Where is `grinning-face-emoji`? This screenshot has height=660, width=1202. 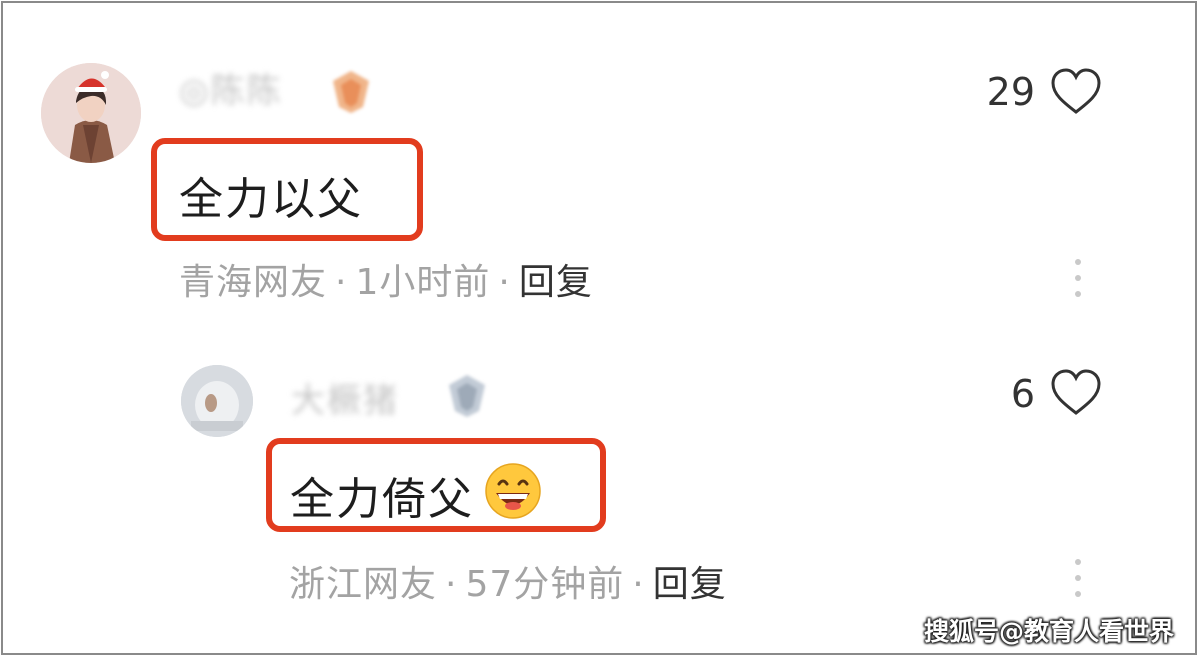
grinning-face-emoji is located at coordinates (513, 491).